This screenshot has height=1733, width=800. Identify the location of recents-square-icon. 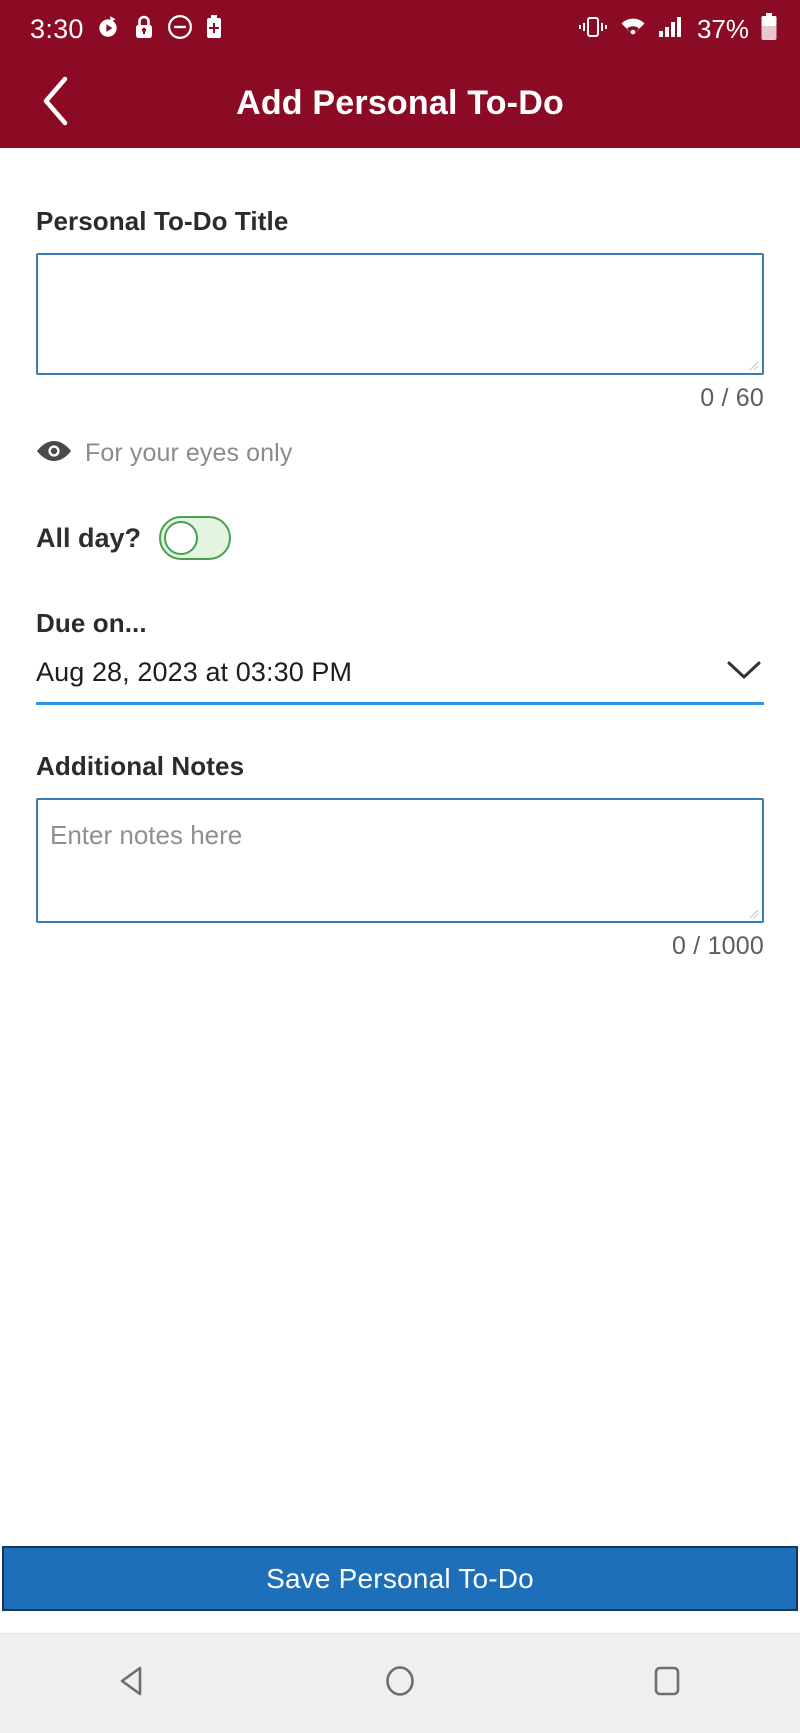
(667, 1683).